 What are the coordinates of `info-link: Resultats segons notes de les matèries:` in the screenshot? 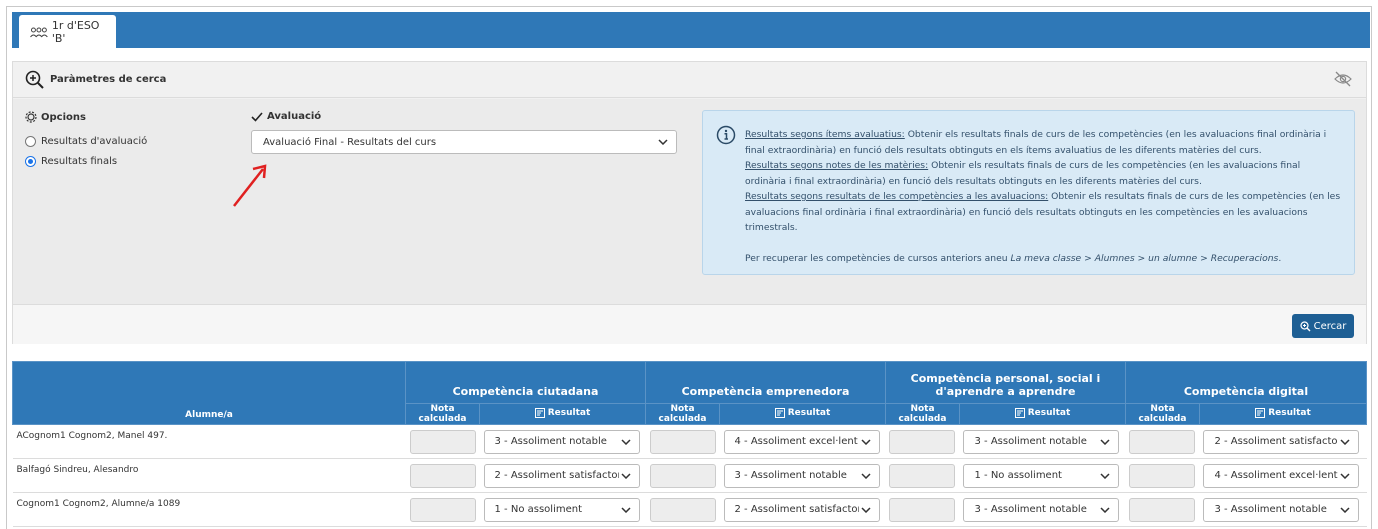 It's located at (836, 165).